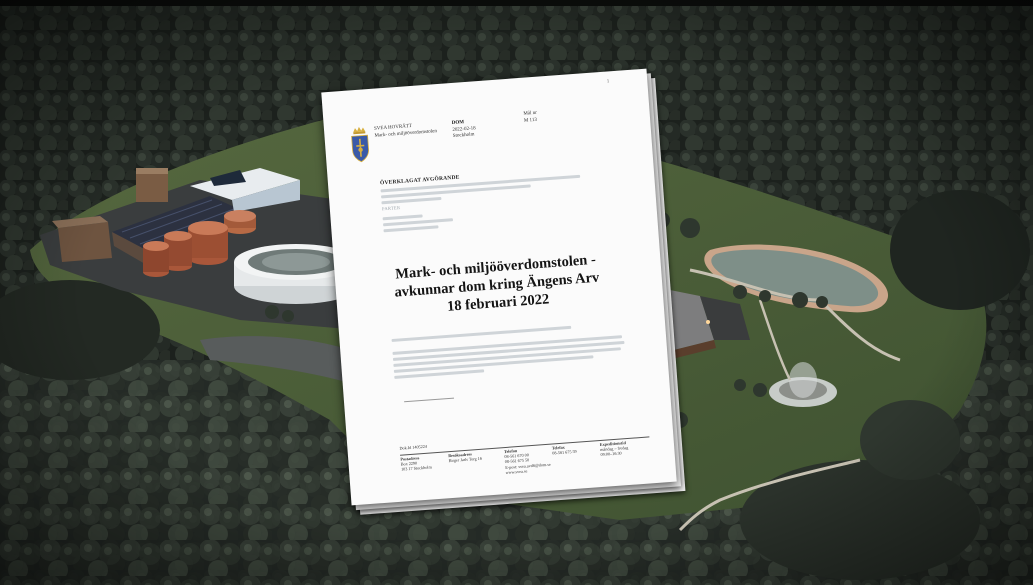 This screenshot has width=1033, height=585. Describe the element at coordinates (438, 215) in the screenshot. I see `parties-section: PARTER` at that location.